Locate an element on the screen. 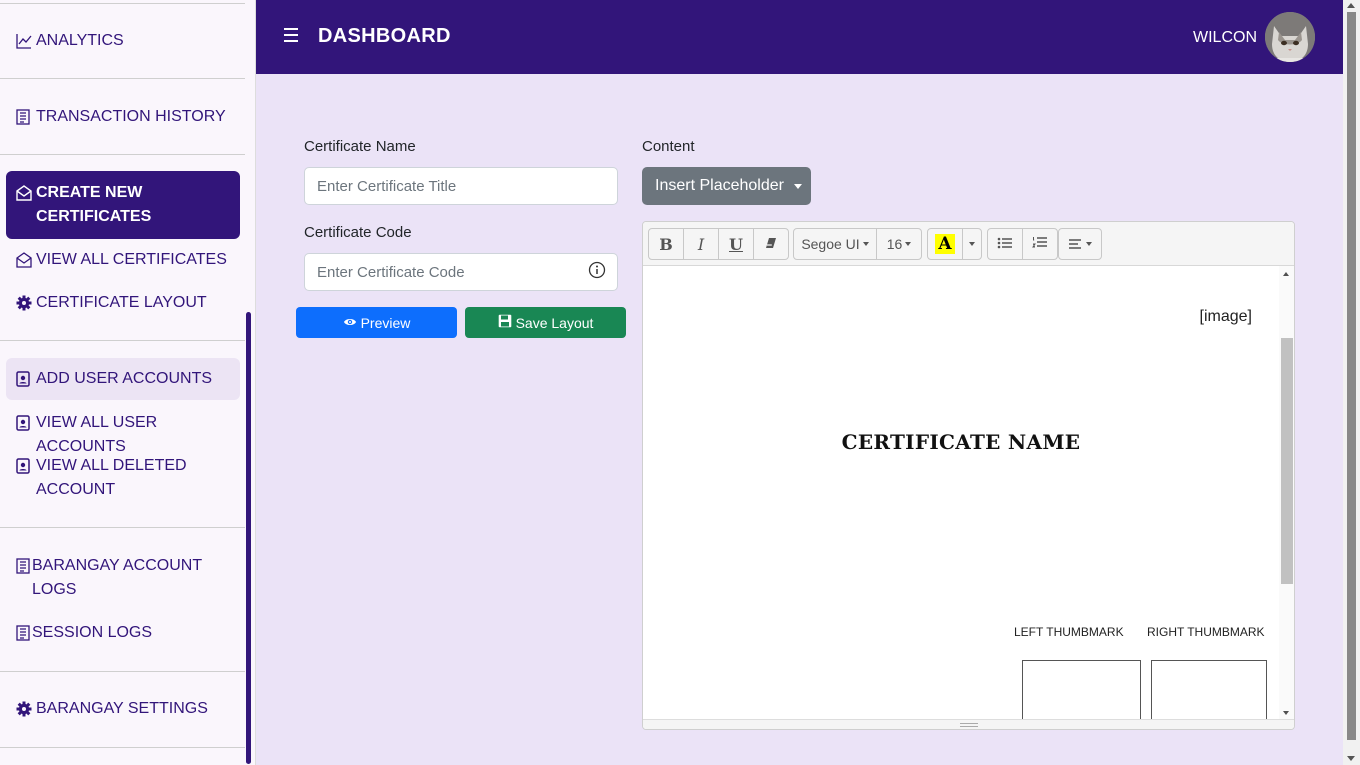 This screenshot has height=765, width=1360. certificate-code-label: Certificate Code is located at coordinates (358, 232).